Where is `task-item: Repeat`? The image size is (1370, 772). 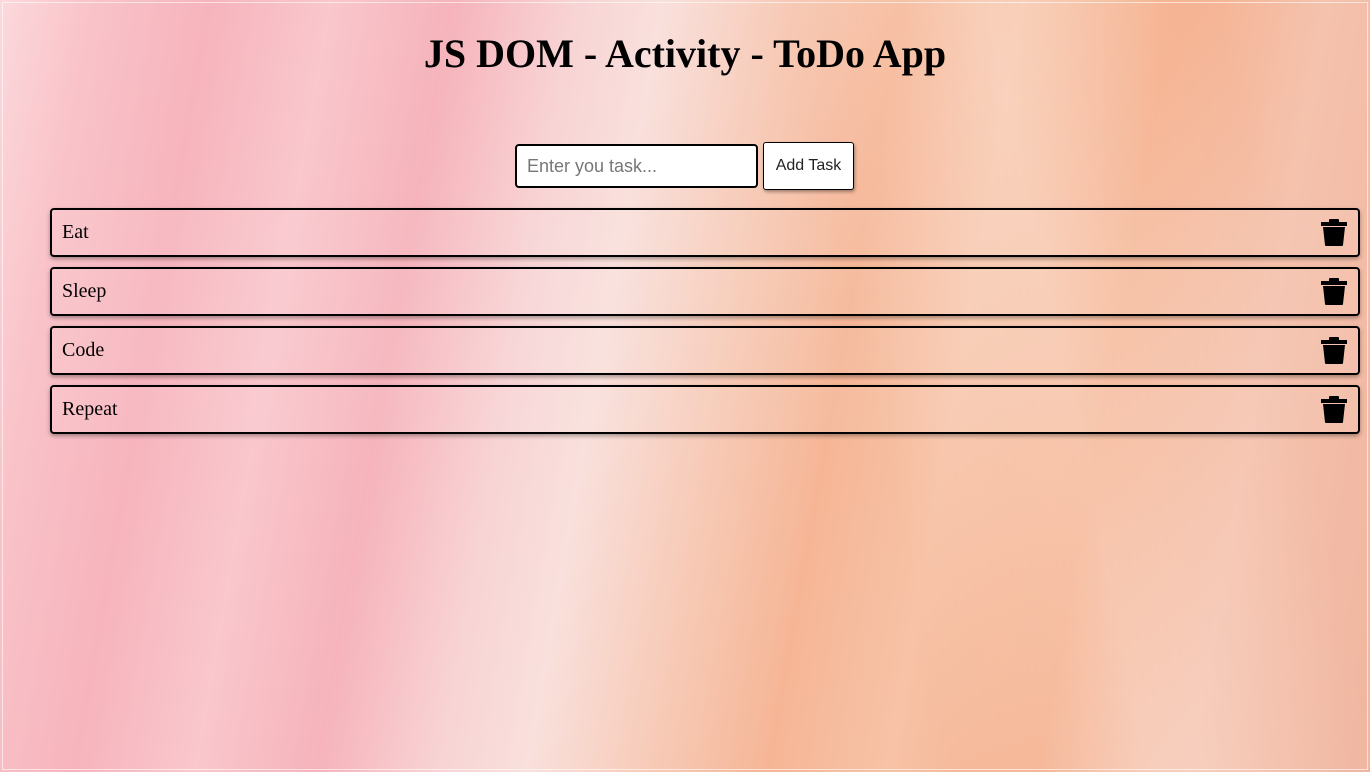 task-item: Repeat is located at coordinates (705, 409).